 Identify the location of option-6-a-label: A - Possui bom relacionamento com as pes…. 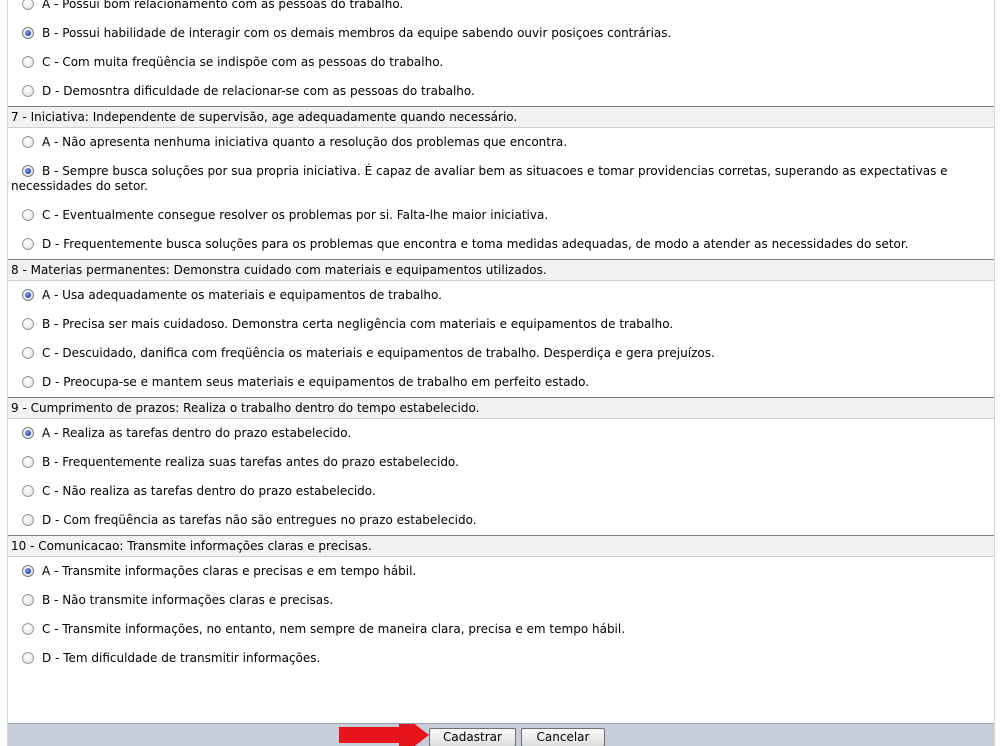
(223, 5).